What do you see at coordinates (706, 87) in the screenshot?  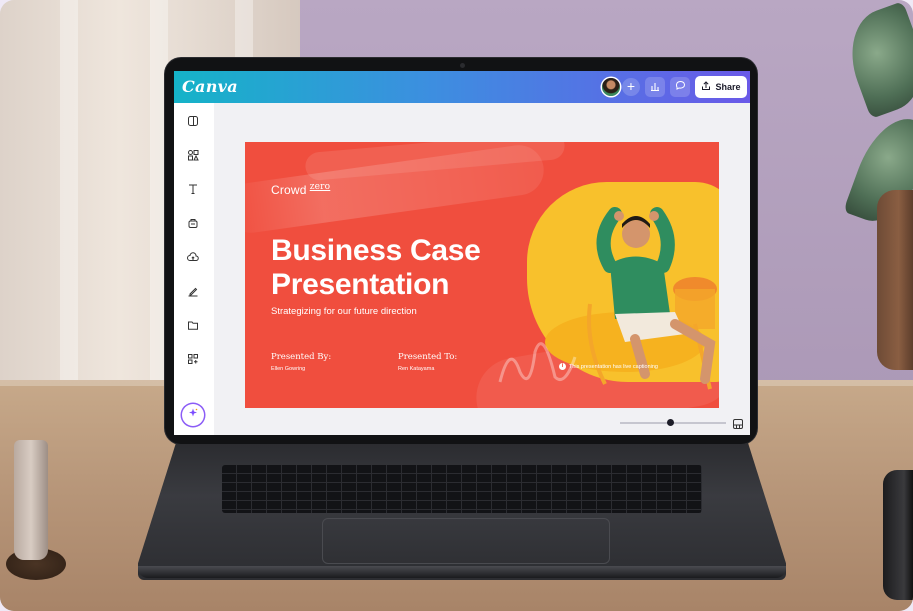 I see `share-upload-icon` at bounding box center [706, 87].